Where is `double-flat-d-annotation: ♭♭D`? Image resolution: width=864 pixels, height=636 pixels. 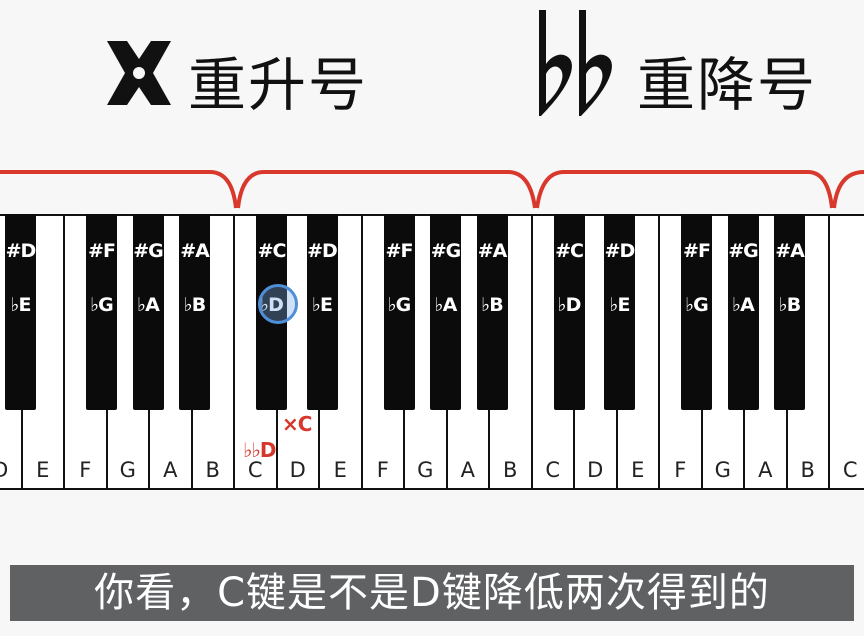
double-flat-d-annotation: ♭♭D is located at coordinates (259, 450).